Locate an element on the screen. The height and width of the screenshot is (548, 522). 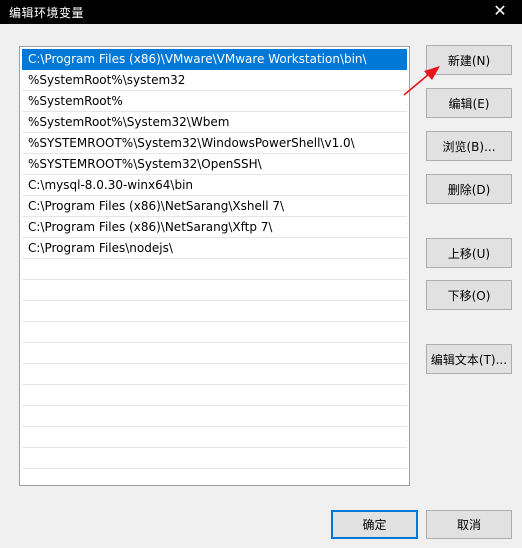
cancel-button: 取消 is located at coordinates (469, 524).